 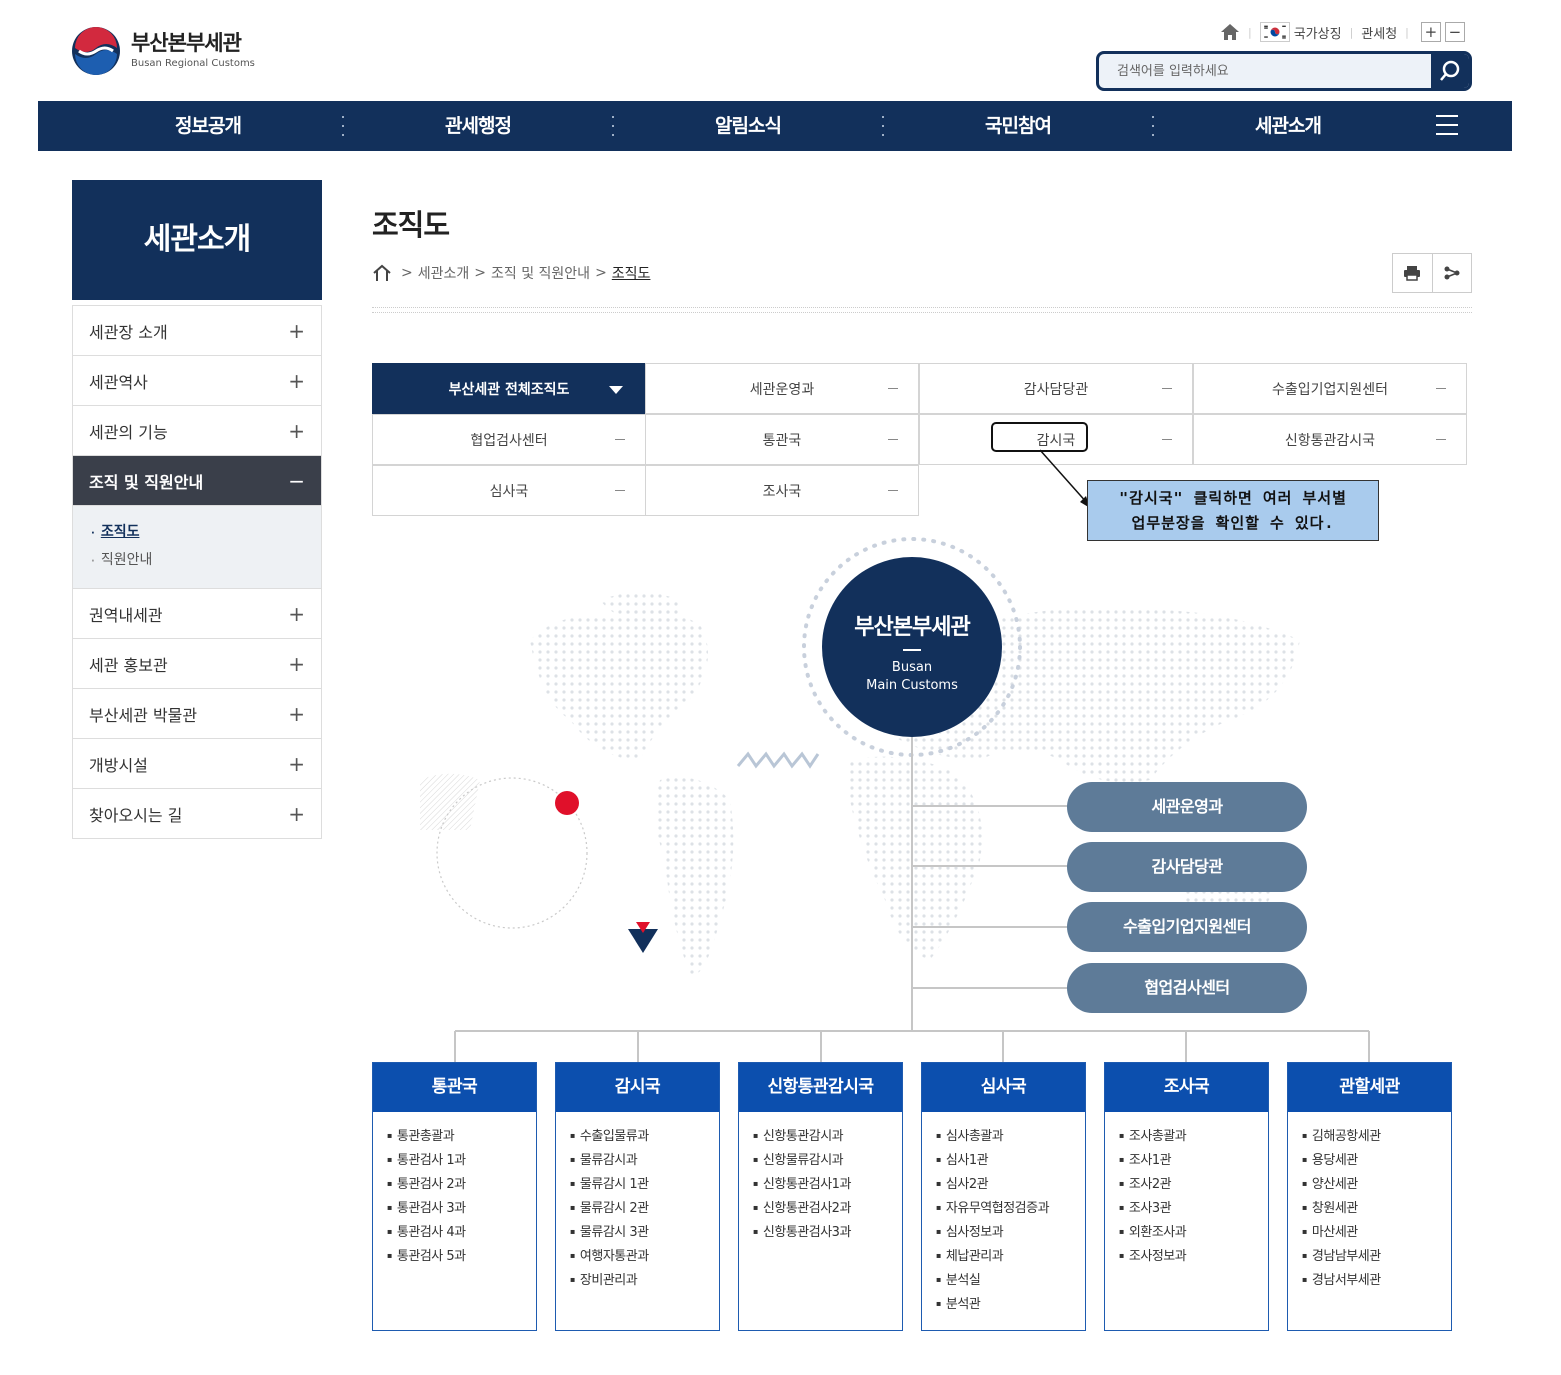 What do you see at coordinates (118, 382) in the screenshot?
I see `lnb-item-label: 세관역사` at bounding box center [118, 382].